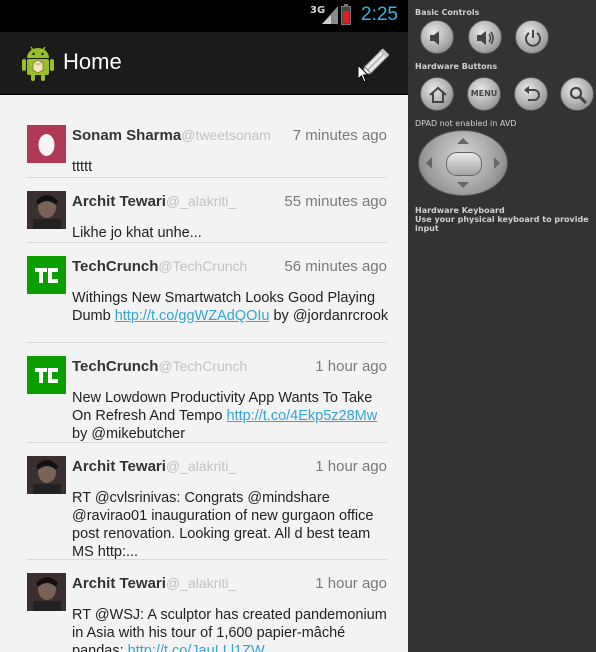 The image size is (596, 652). I want to click on tweet-link: http://t.co/ggWZAdQOIu, so click(192, 316).